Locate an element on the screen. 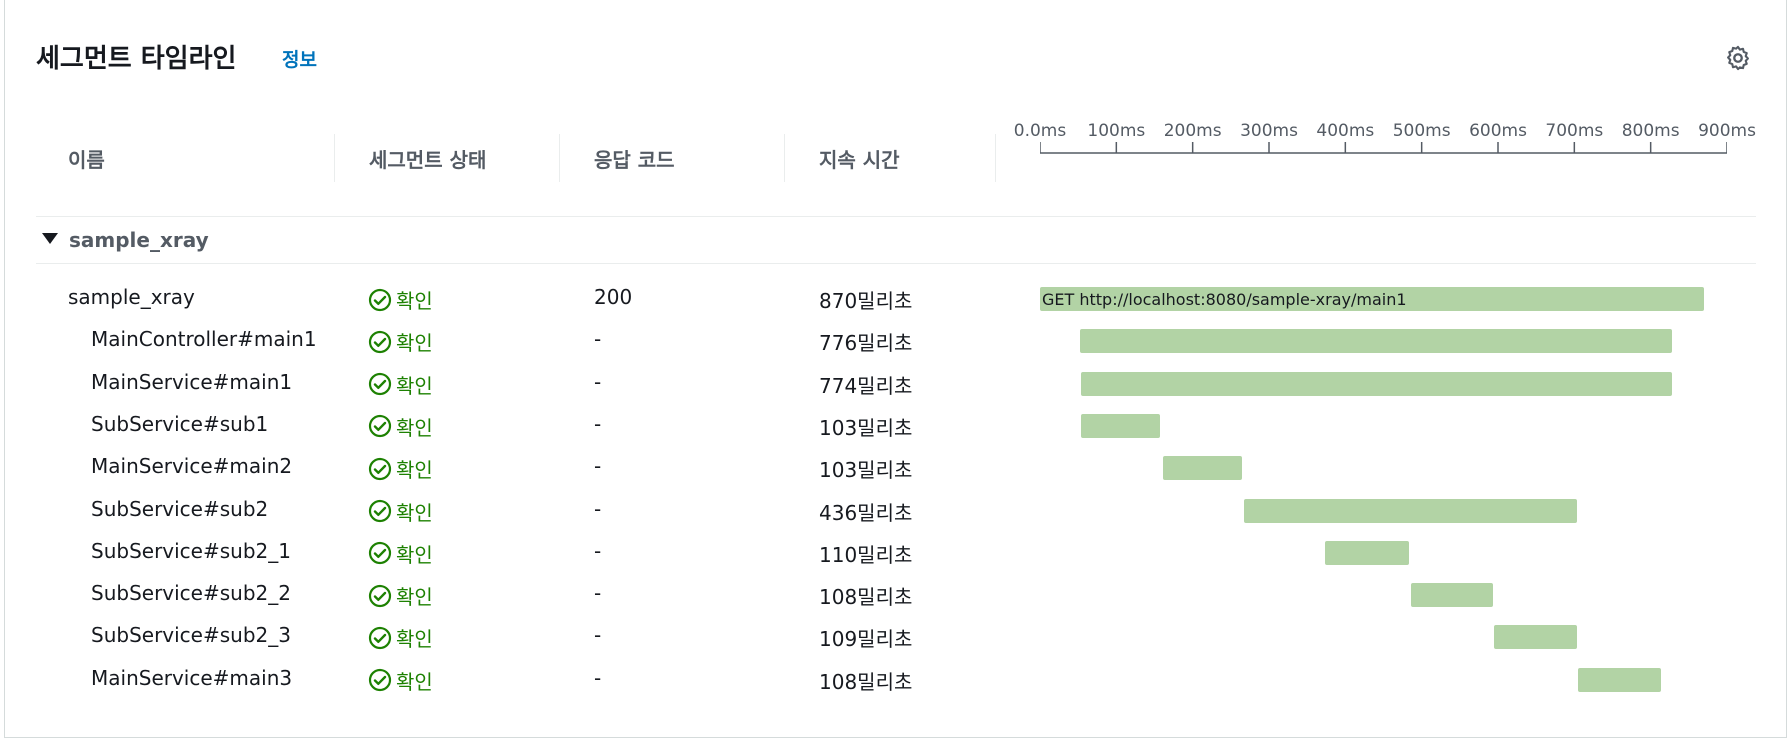 Image resolution: width=1791 pixels, height=742 pixels. table-row: SubService#sub2_3 확인 - 109밀리초 is located at coordinates (895, 635).